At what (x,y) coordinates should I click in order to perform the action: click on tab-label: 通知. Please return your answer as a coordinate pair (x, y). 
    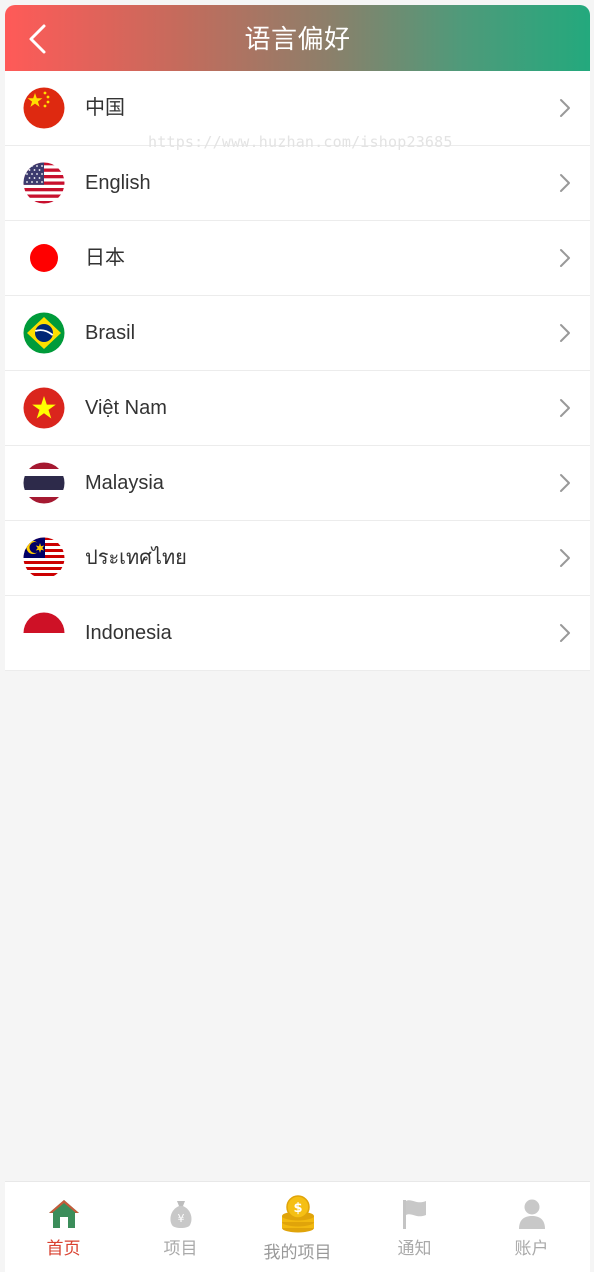
    Looking at the image, I should click on (414, 1249).